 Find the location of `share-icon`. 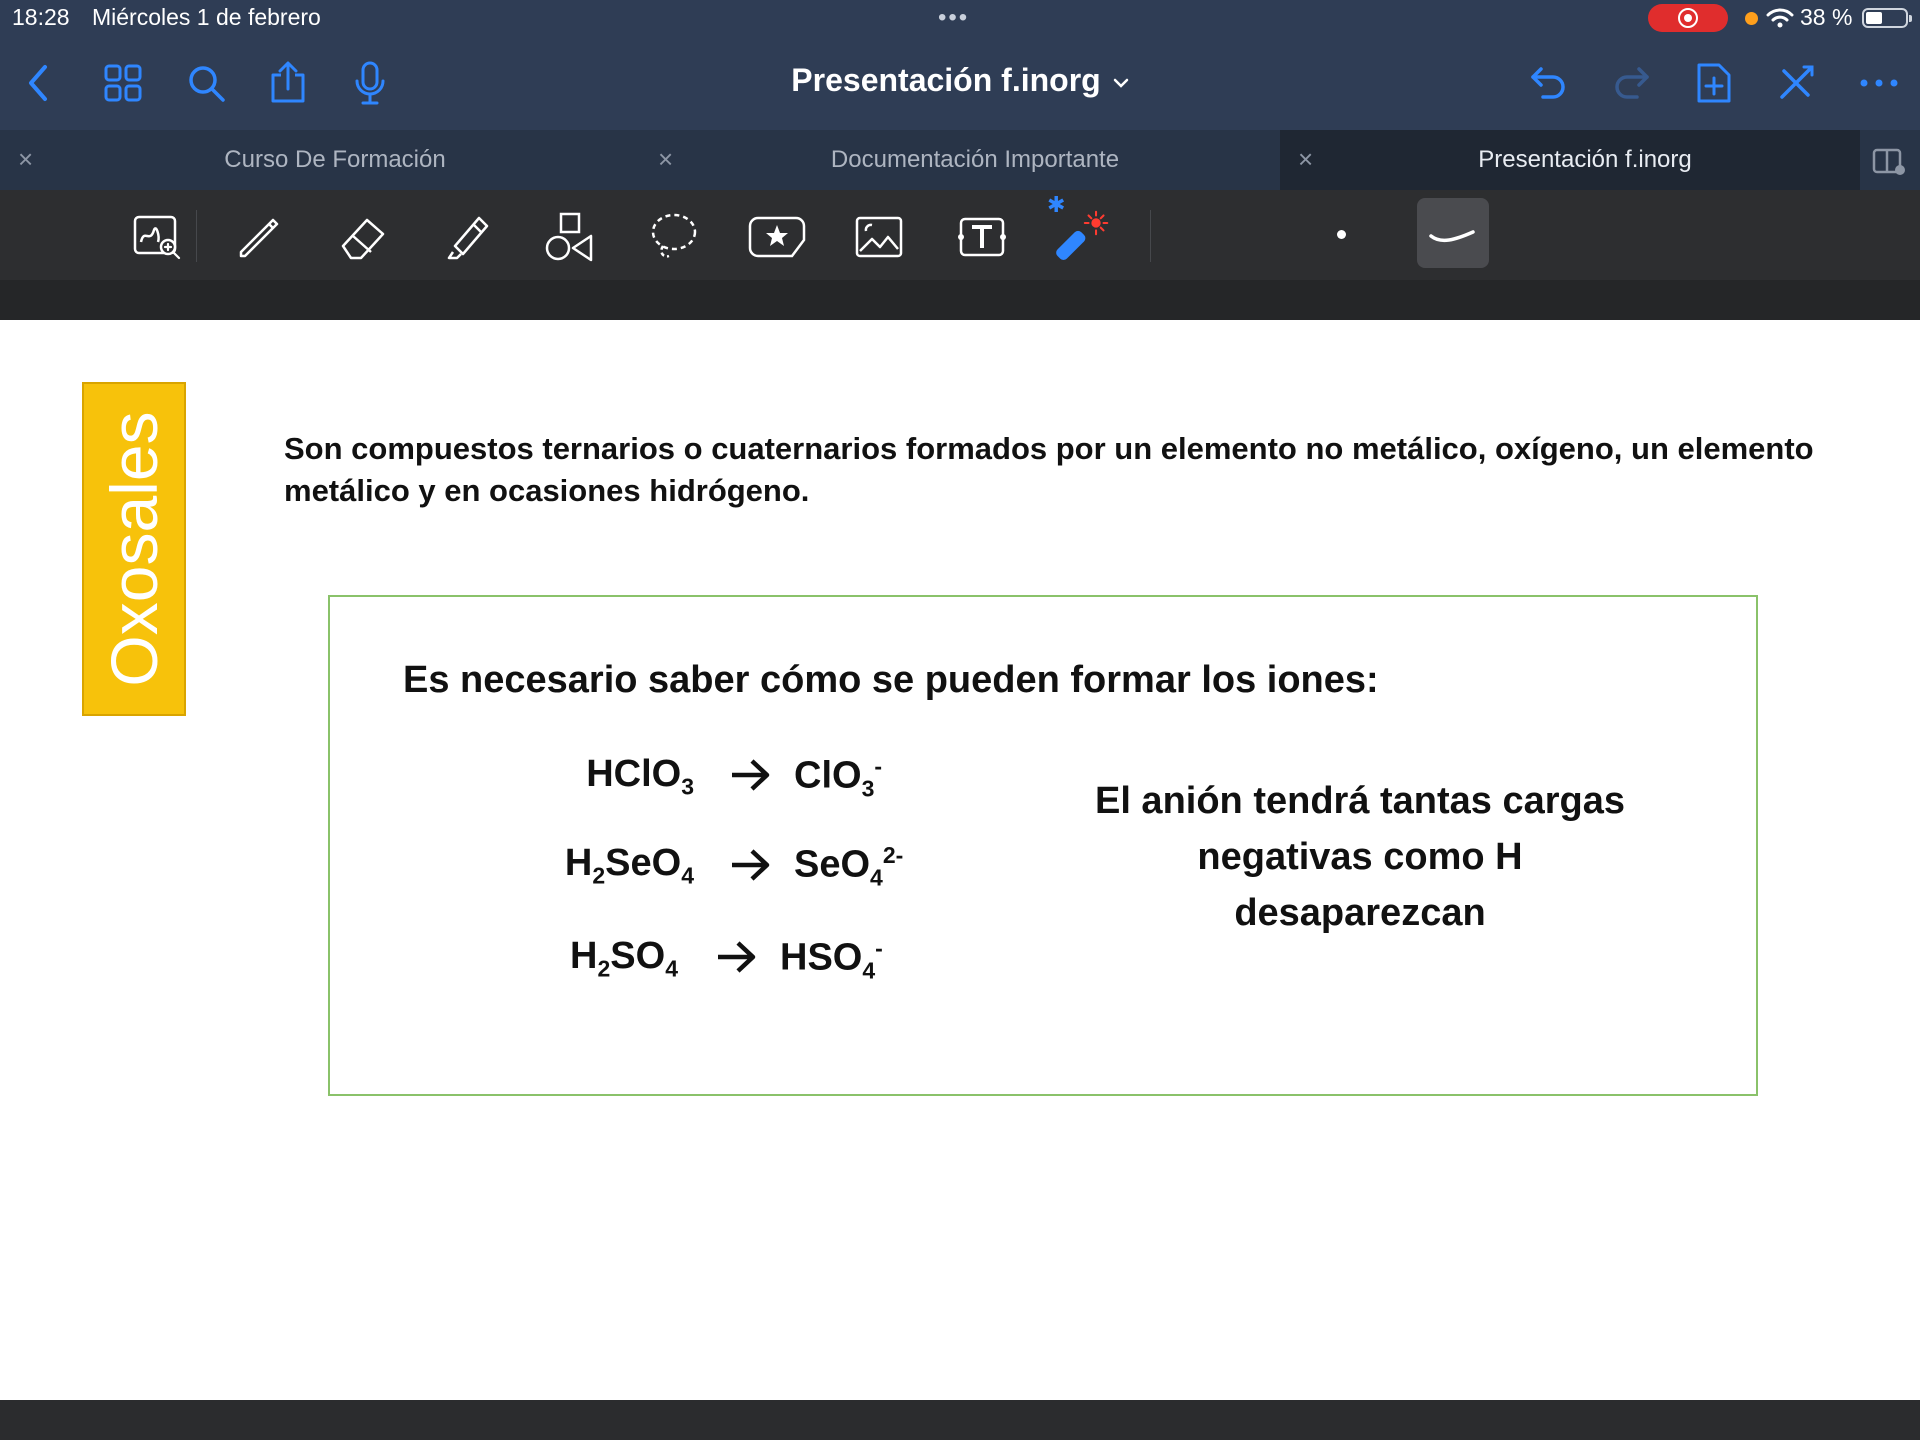

share-icon is located at coordinates (288, 82).